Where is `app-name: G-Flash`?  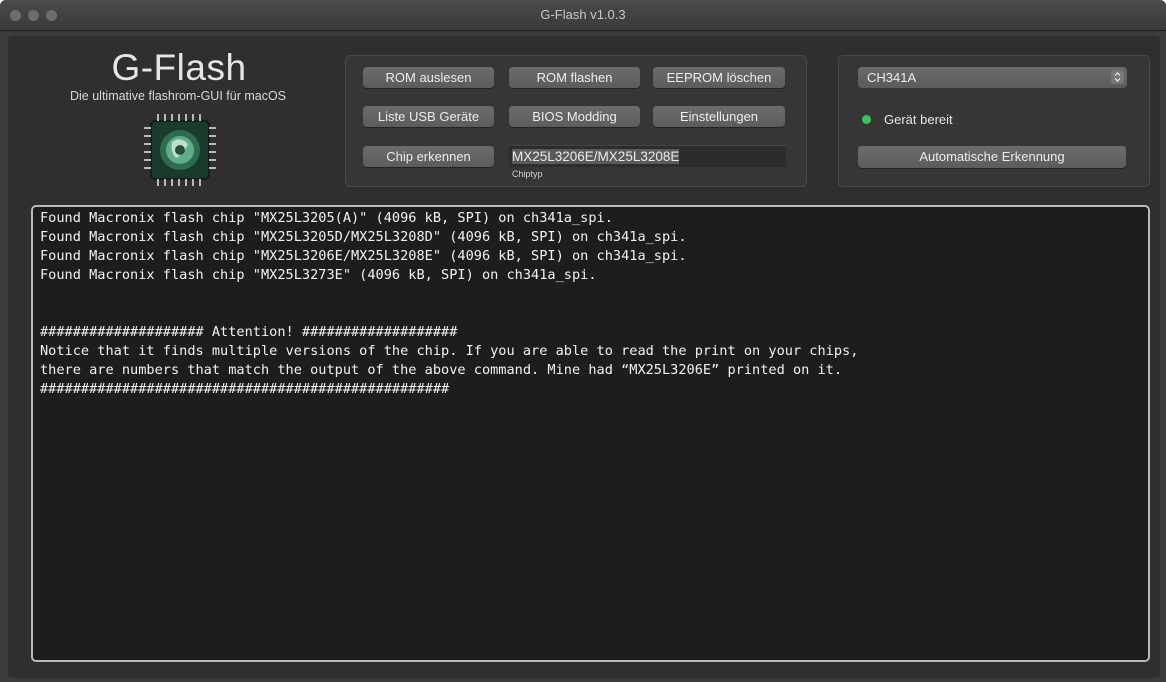 app-name: G-Flash is located at coordinates (179, 67).